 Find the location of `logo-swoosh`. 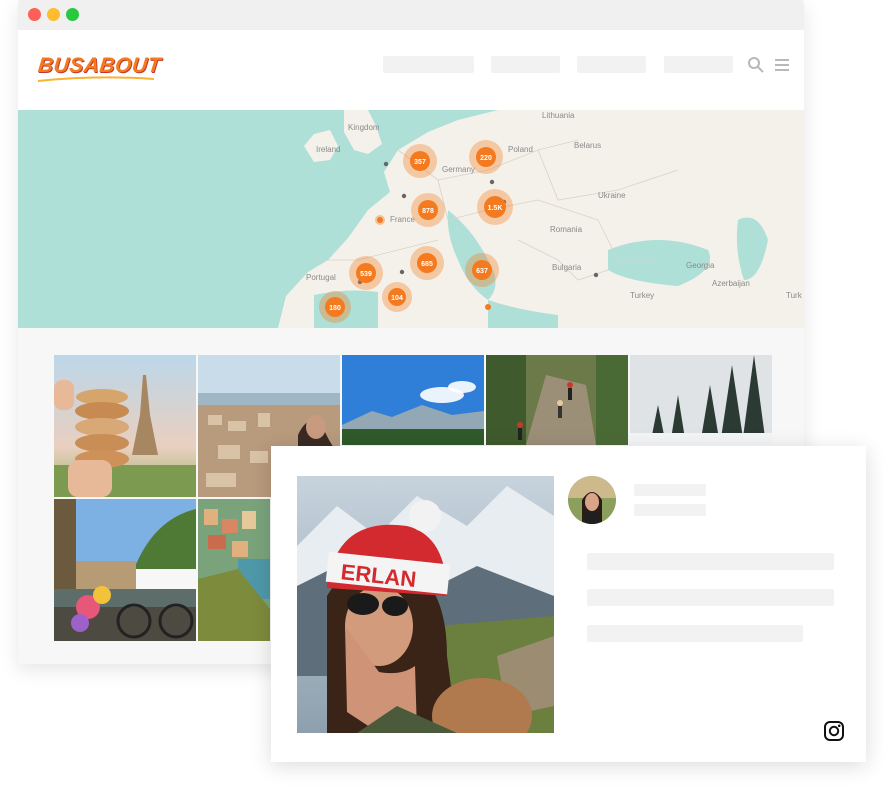

logo-swoosh is located at coordinates (96, 79).